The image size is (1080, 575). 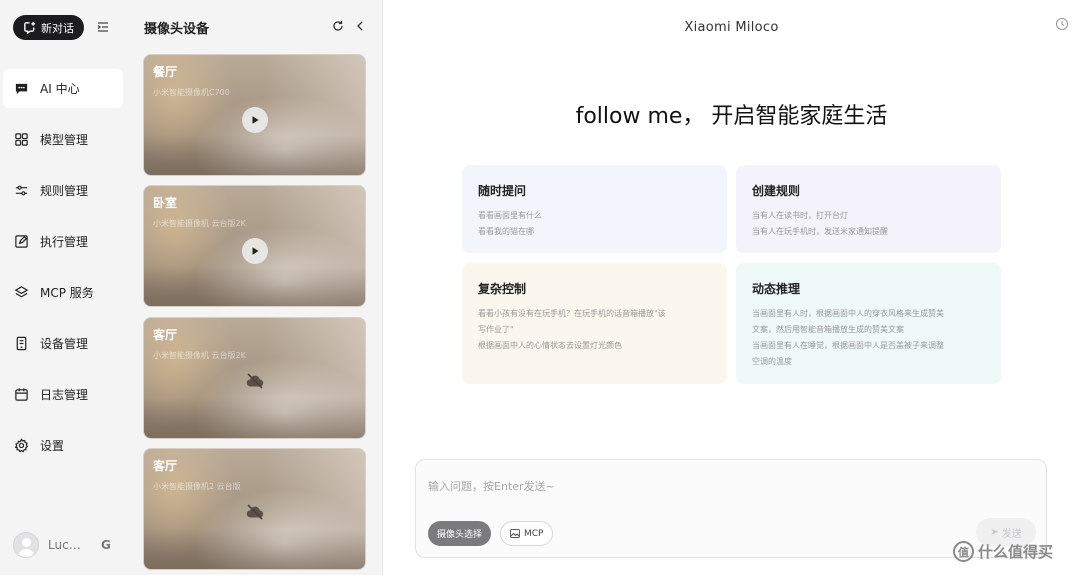 I want to click on nav-item-rule-management: 规则管理, so click(x=63, y=190).